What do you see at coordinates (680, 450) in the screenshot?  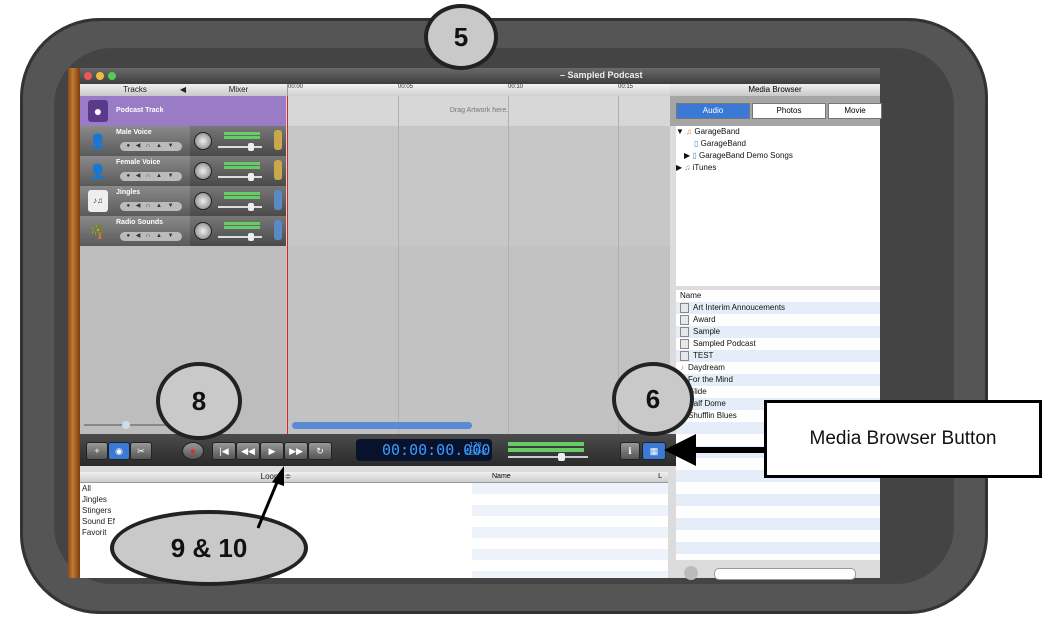 I see `callout-arrow-head` at bounding box center [680, 450].